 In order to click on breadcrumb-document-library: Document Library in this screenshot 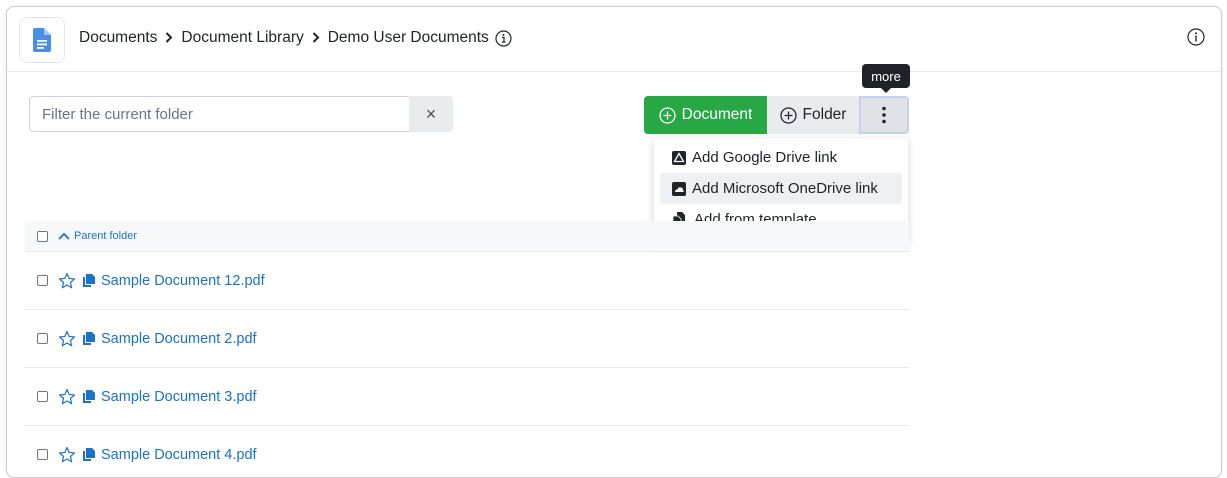, I will do `click(242, 38)`.